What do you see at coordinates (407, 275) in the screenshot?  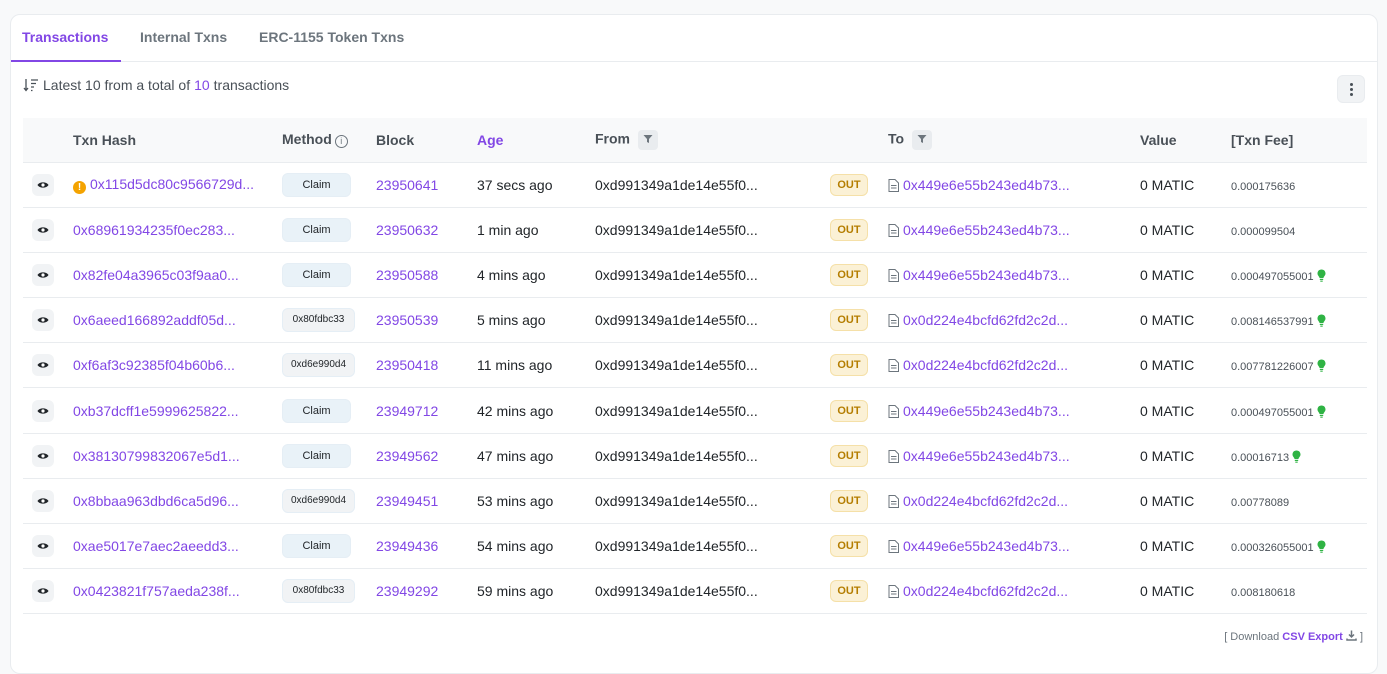 I see `block-link: 23950588` at bounding box center [407, 275].